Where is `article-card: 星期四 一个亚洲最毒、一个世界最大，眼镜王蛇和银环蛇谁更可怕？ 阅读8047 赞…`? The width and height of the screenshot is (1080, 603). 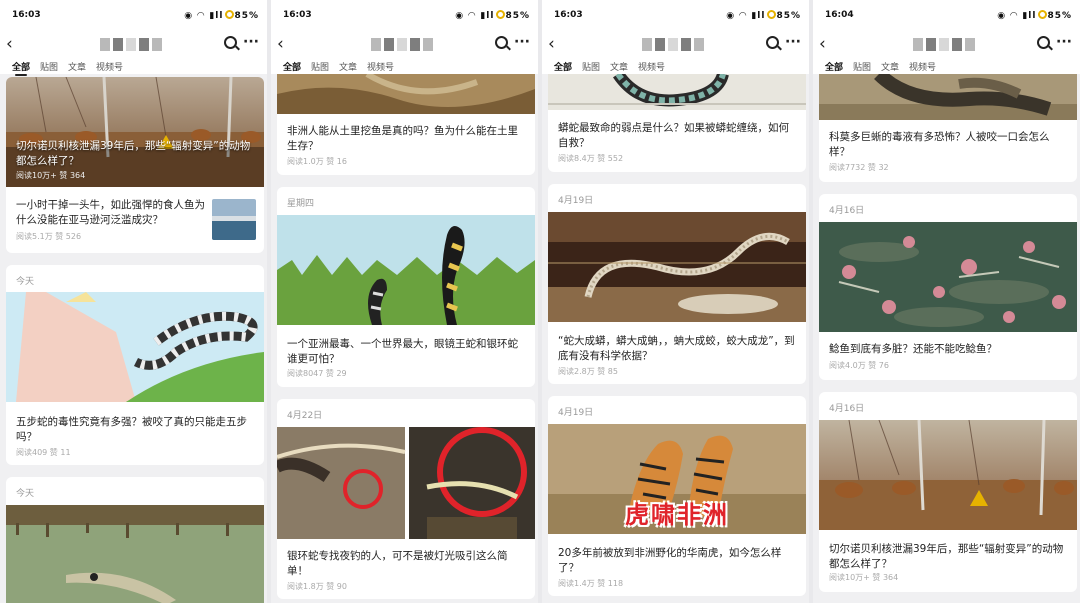
article-card: 星期四 一个亚洲最毒、一个世界最大，眼镜王蛇和银环蛇谁更可怕？ 阅读8047 赞… is located at coordinates (406, 287).